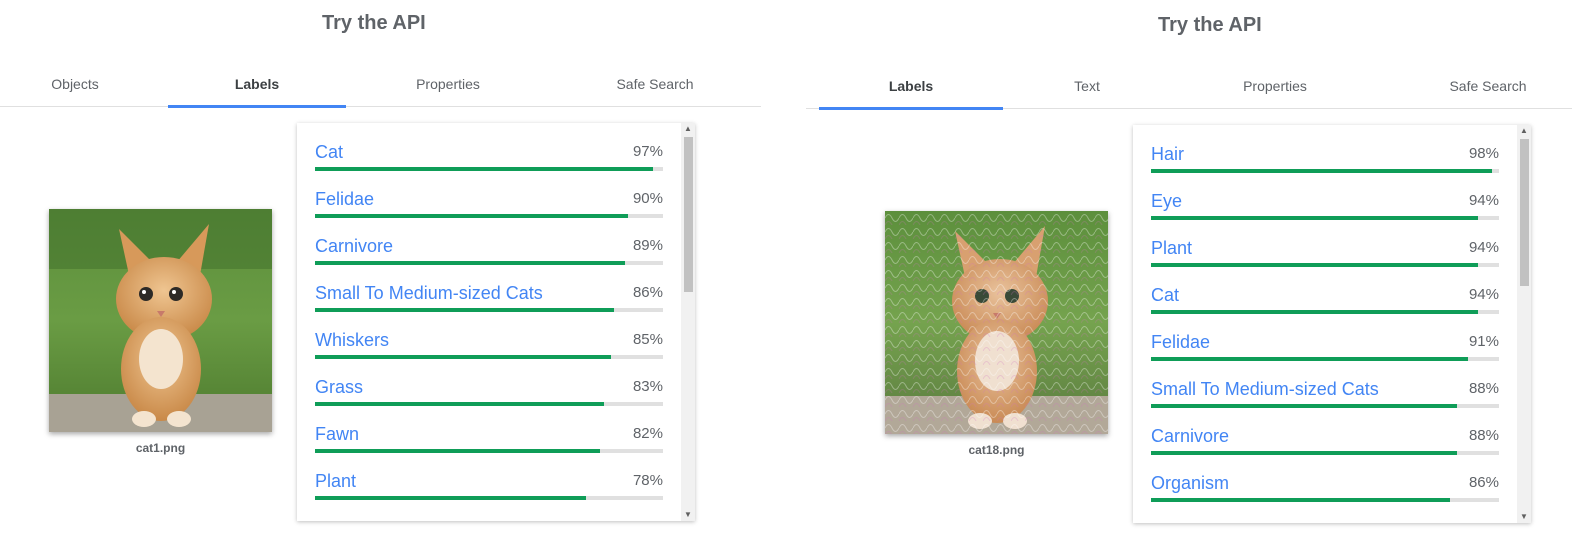 This screenshot has height=544, width=1572. What do you see at coordinates (1087, 89) in the screenshot?
I see `tab-text: Text` at bounding box center [1087, 89].